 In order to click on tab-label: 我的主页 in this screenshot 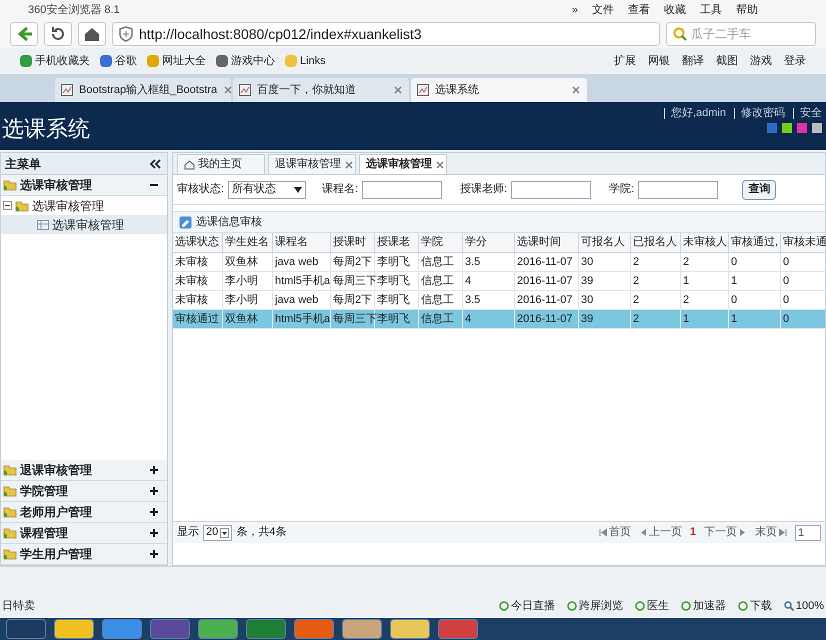, I will do `click(220, 164)`.